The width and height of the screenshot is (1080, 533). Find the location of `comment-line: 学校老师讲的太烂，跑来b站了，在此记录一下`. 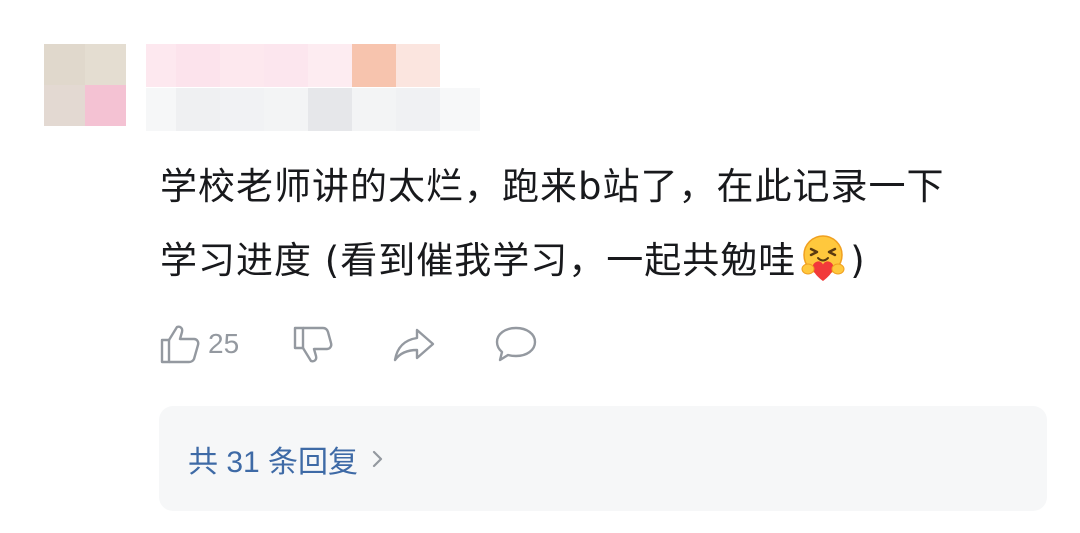

comment-line: 学校老师讲的太烂，跑来b站了，在此记录一下 is located at coordinates (552, 186).